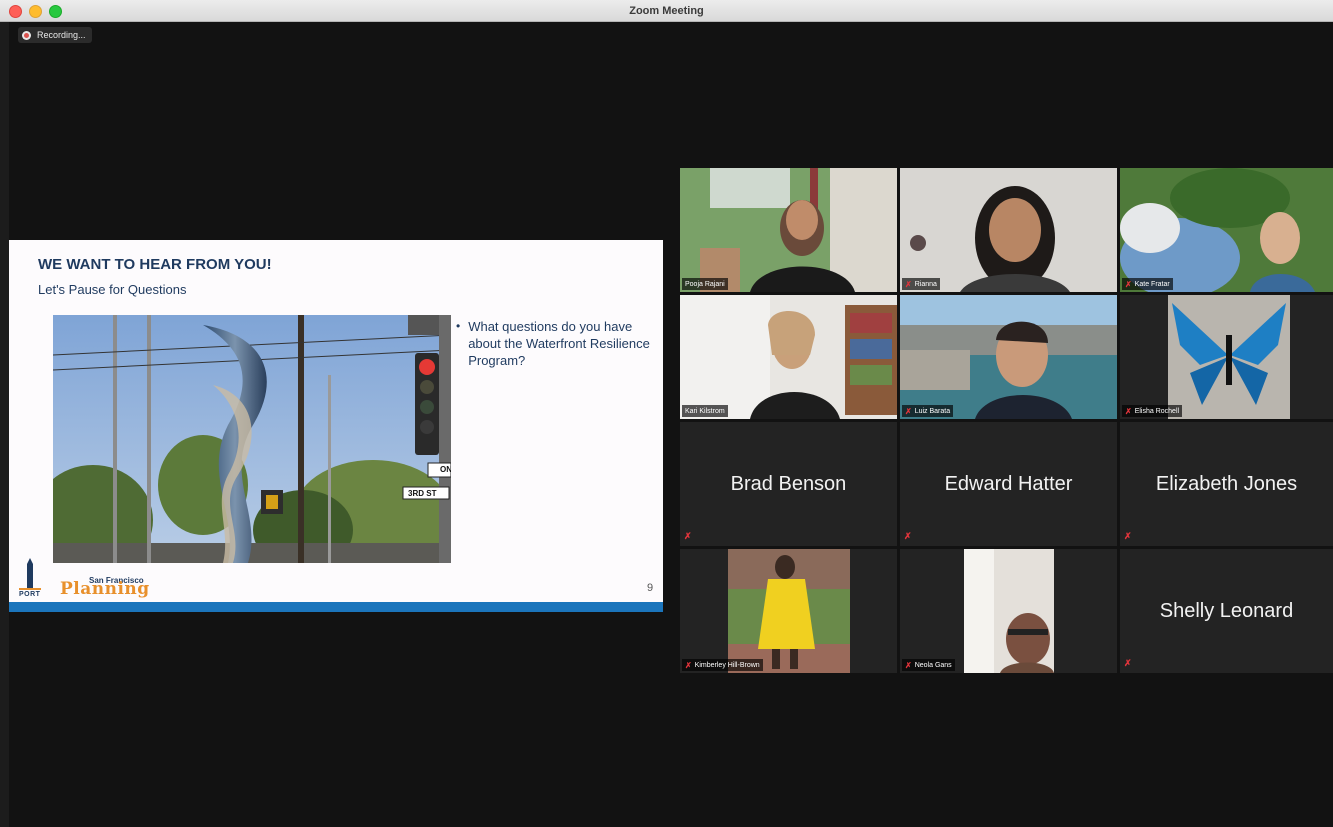 The image size is (1333, 827). What do you see at coordinates (252, 439) in the screenshot?
I see `slide-photo-sculpture: ON 3RD ST` at bounding box center [252, 439].